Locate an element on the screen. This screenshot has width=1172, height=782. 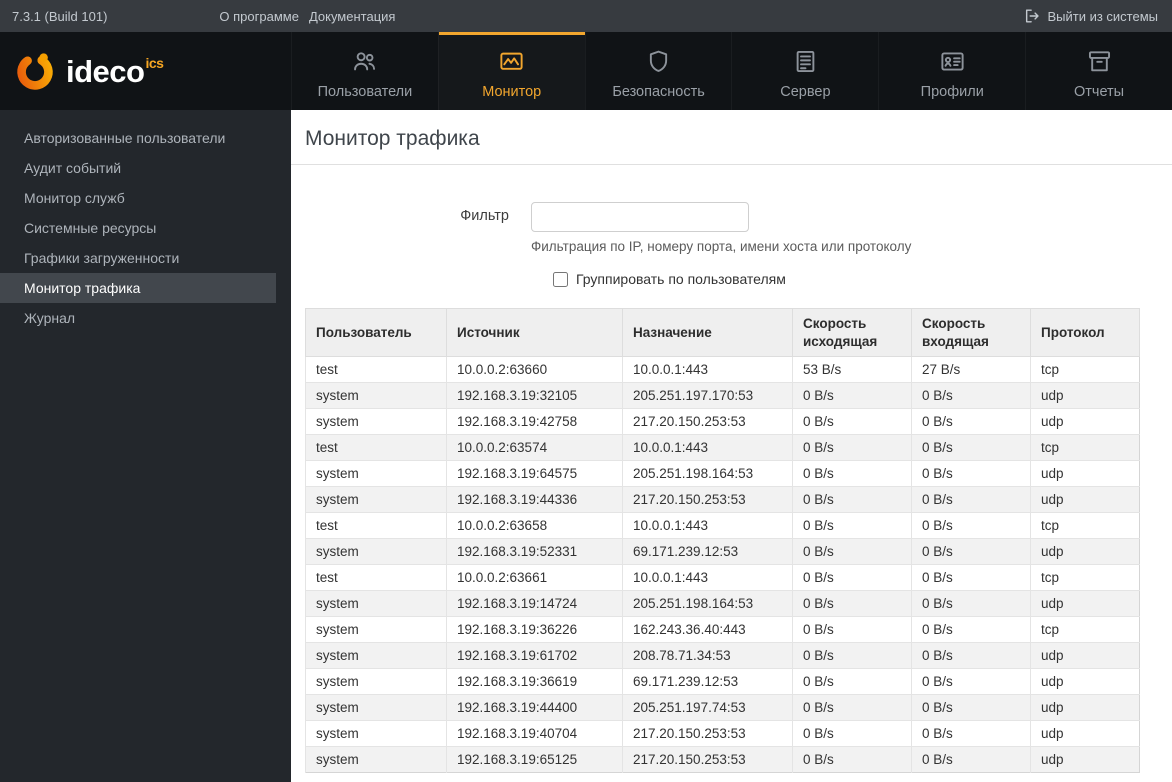
page-title: Монитор трафика is located at coordinates (731, 137).